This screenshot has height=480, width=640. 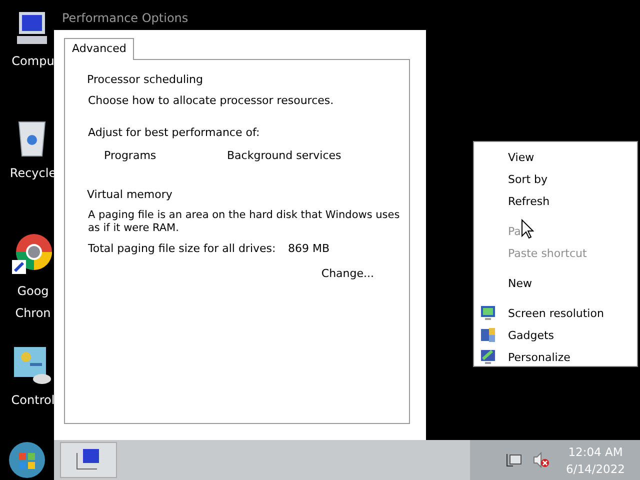 I want to click on start-button, so click(x=27, y=460).